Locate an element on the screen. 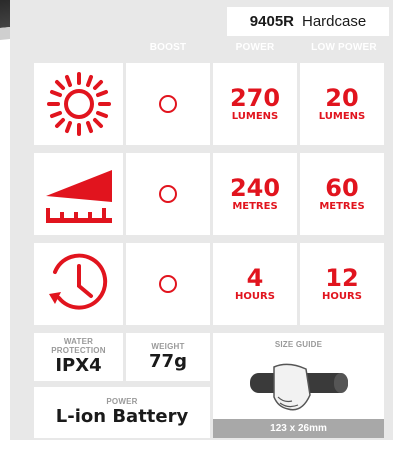 The height and width of the screenshot is (459, 396). power-cell-runtime: 4 HOURS is located at coordinates (255, 284).